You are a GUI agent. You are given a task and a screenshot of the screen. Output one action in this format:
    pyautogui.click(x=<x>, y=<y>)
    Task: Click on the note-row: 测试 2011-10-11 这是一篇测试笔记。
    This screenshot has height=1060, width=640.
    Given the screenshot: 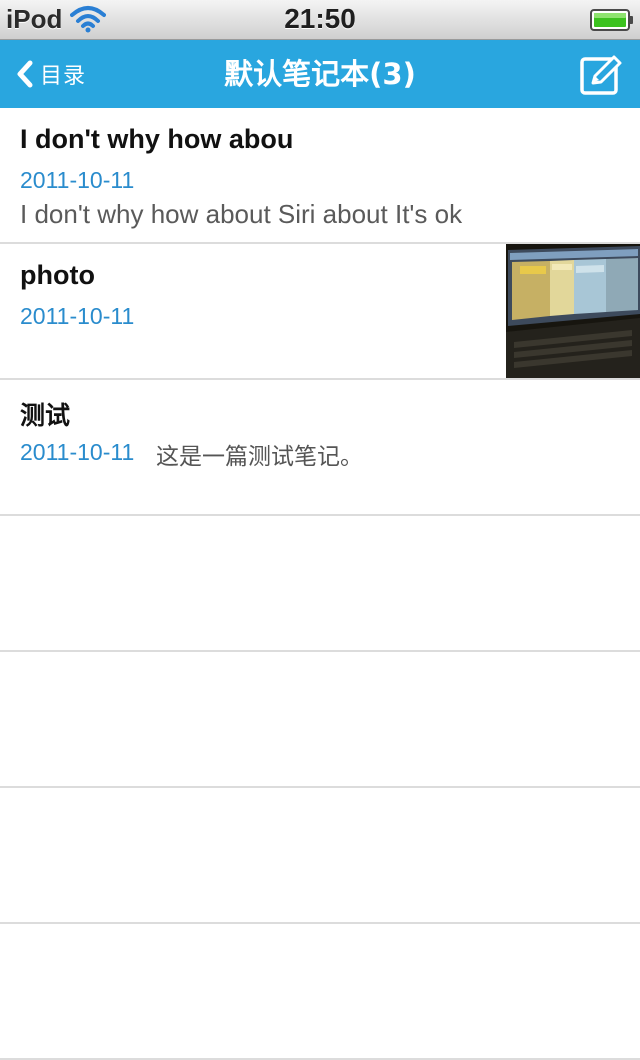 What is the action you would take?
    pyautogui.click(x=320, y=448)
    